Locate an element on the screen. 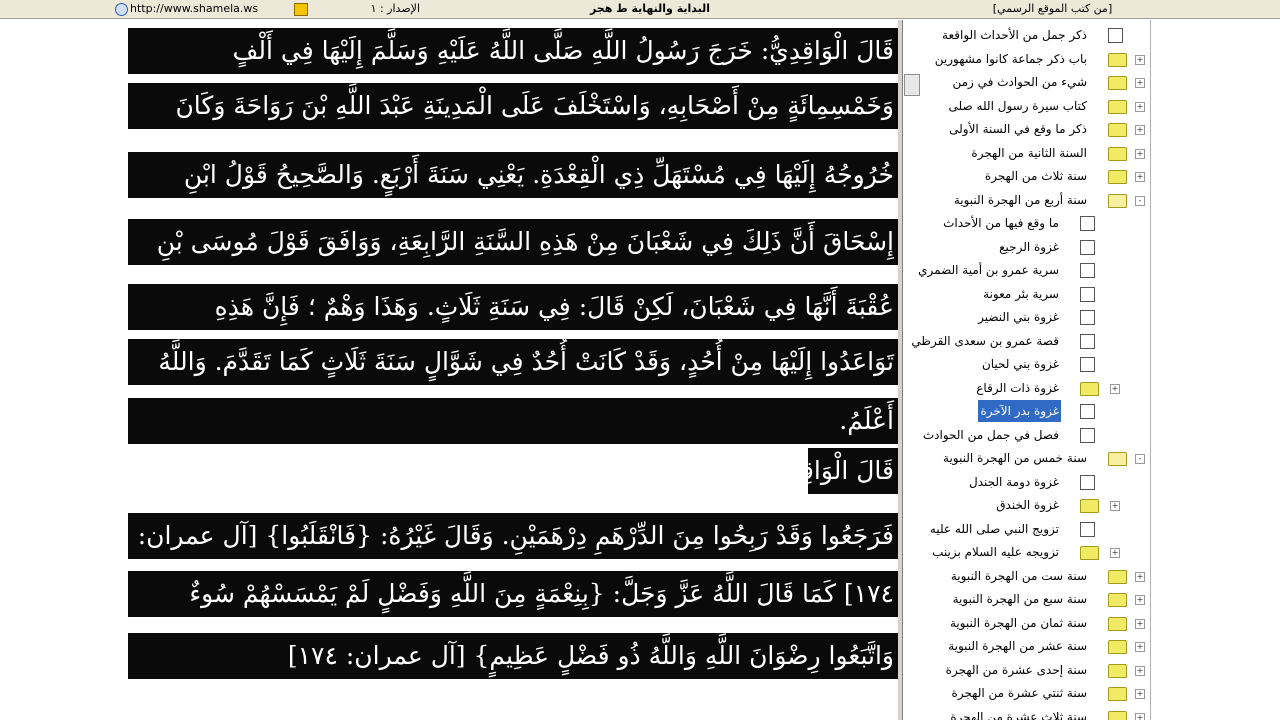 The image size is (1280, 720). tree-item: ذكر جمل من الأحداث الواقعة is located at coordinates (1020, 35).